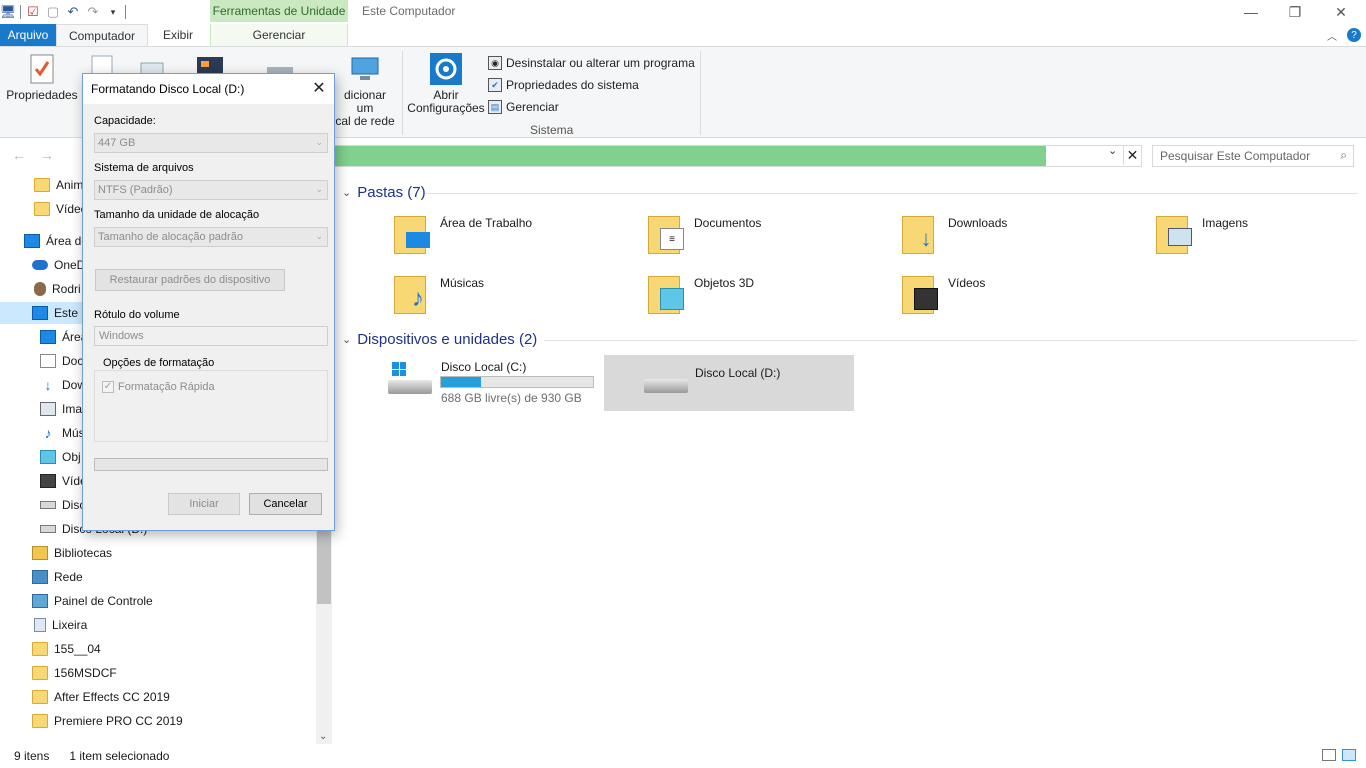 The width and height of the screenshot is (1366, 768). What do you see at coordinates (1354, 35) in the screenshot?
I see `help-icon: ?` at bounding box center [1354, 35].